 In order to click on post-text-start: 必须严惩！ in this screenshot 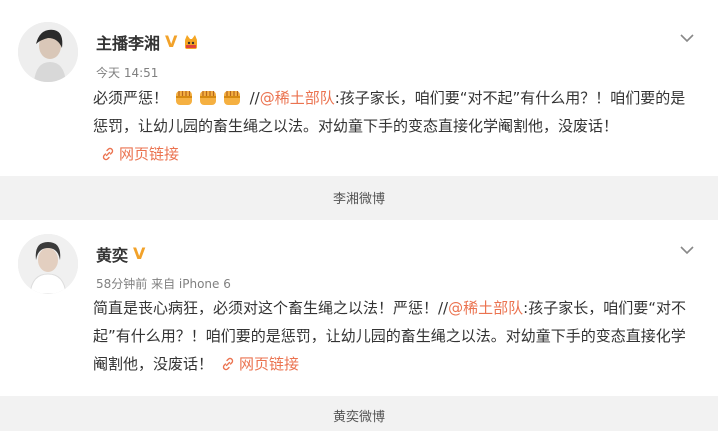, I will do `click(131, 98)`.